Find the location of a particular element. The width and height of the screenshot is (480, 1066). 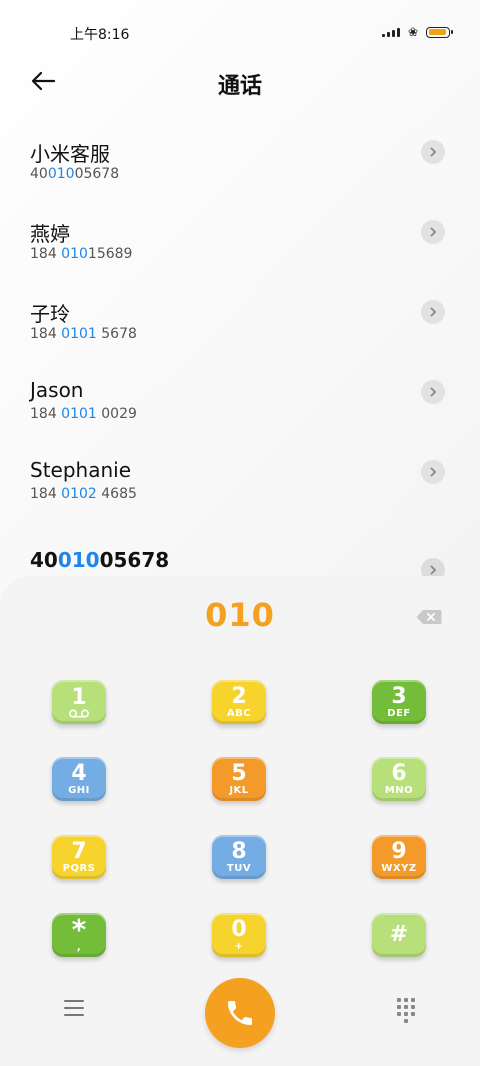

key-4: 4 GHI is located at coordinates (79, 779).